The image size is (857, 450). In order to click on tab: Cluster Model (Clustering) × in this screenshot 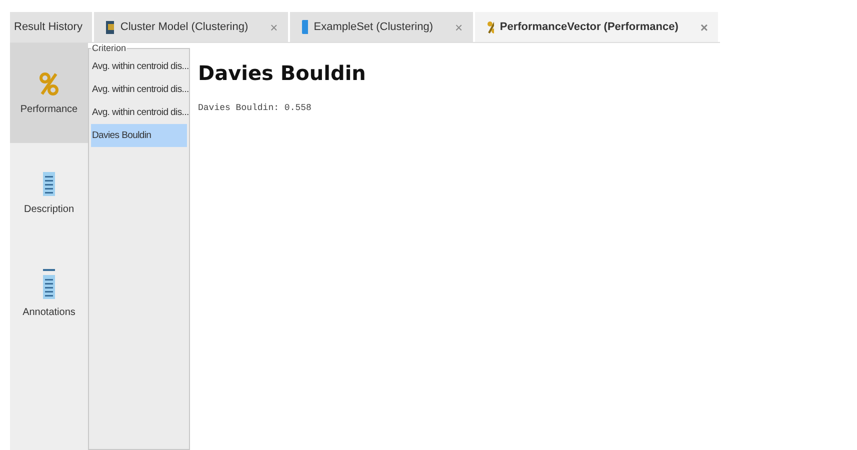, I will do `click(192, 27)`.